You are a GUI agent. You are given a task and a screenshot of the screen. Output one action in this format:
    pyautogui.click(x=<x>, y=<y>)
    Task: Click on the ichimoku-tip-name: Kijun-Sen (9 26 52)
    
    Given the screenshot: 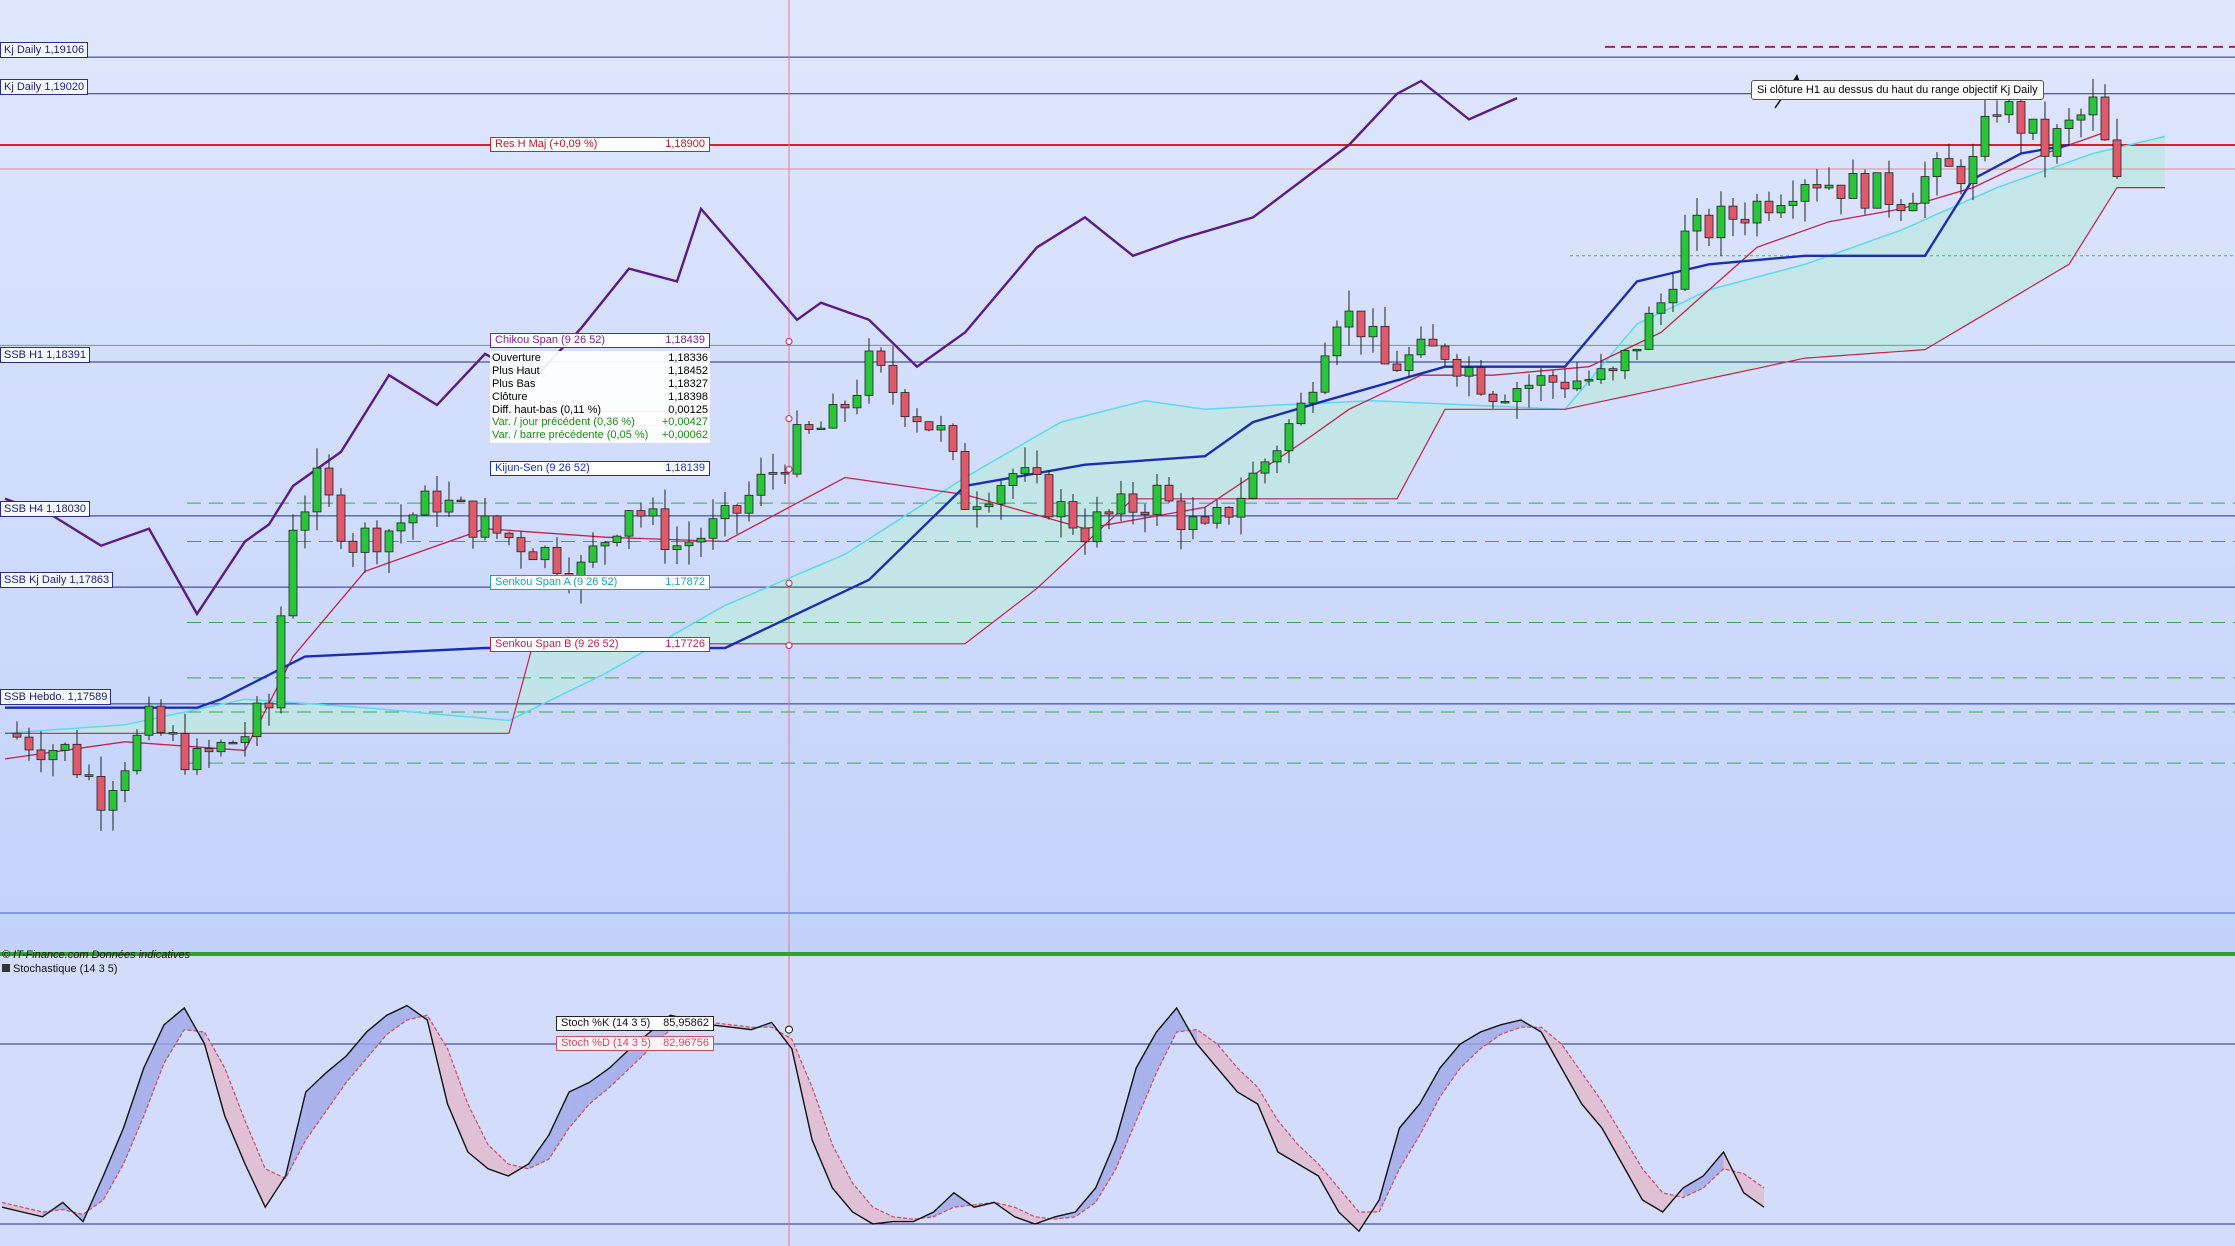 What is the action you would take?
    pyautogui.click(x=542, y=468)
    